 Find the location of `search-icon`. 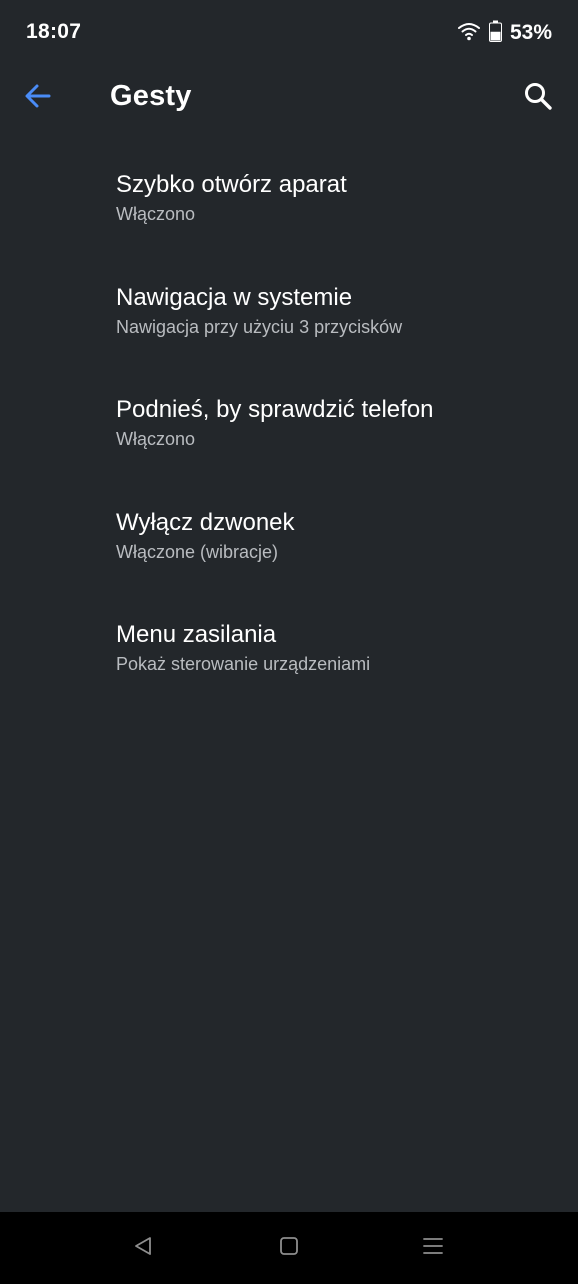

search-icon is located at coordinates (538, 98).